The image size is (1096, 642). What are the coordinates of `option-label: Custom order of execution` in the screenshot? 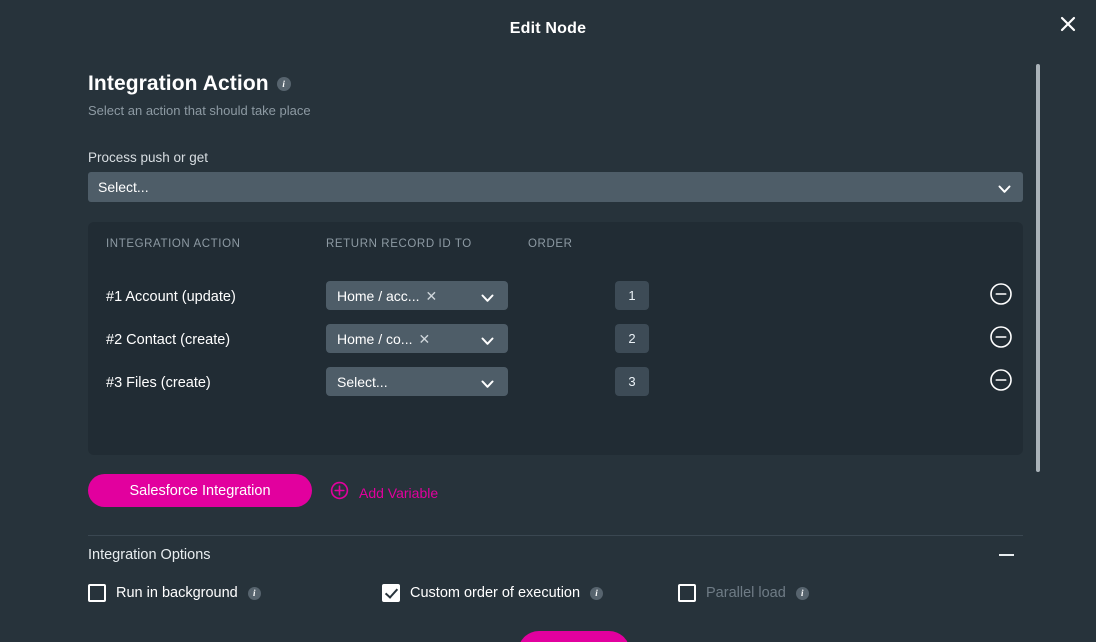 It's located at (495, 593).